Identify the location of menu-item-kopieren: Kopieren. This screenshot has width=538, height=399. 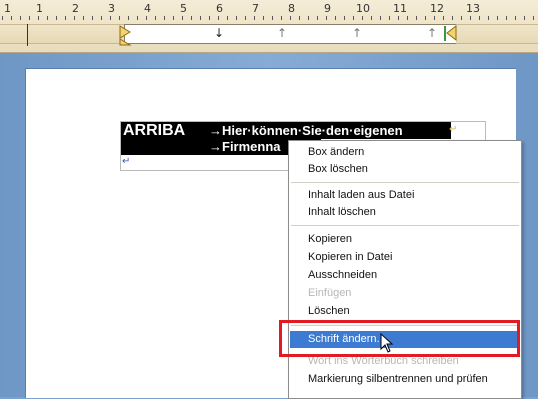
(405, 239).